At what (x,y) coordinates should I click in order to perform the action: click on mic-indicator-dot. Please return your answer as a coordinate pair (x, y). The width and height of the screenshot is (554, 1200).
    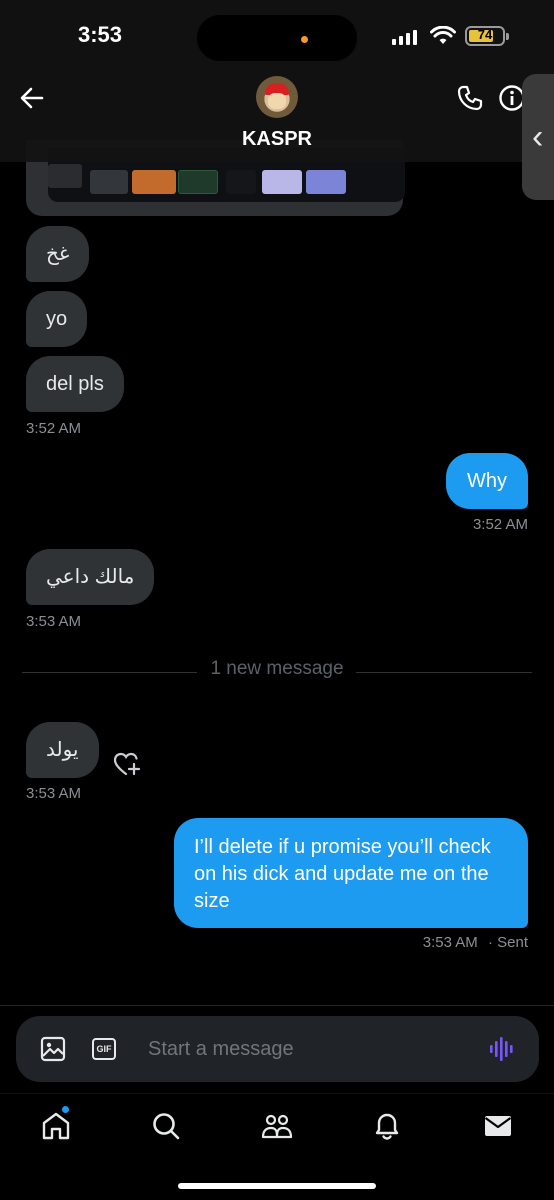
    Looking at the image, I should click on (304, 39).